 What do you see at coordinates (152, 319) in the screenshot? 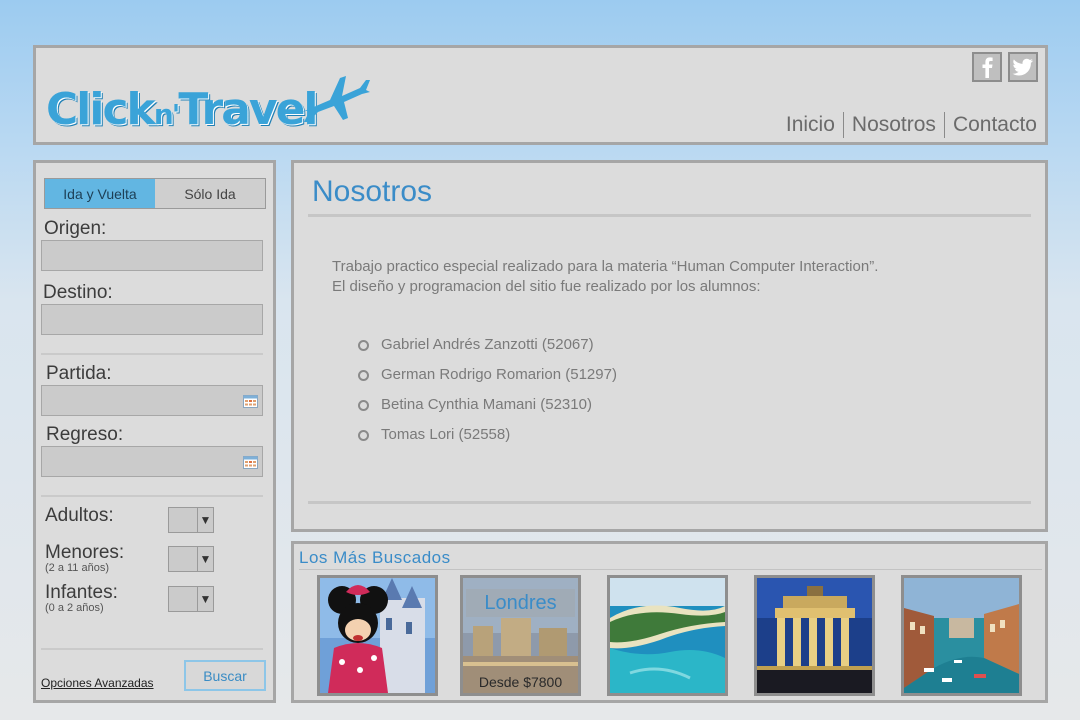
I see `destination-input` at bounding box center [152, 319].